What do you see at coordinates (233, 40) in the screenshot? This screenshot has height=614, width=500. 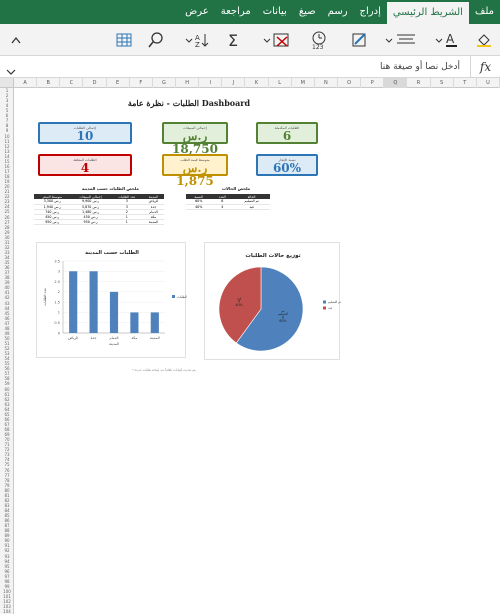 I see `autosum-icon: Σ` at bounding box center [233, 40].